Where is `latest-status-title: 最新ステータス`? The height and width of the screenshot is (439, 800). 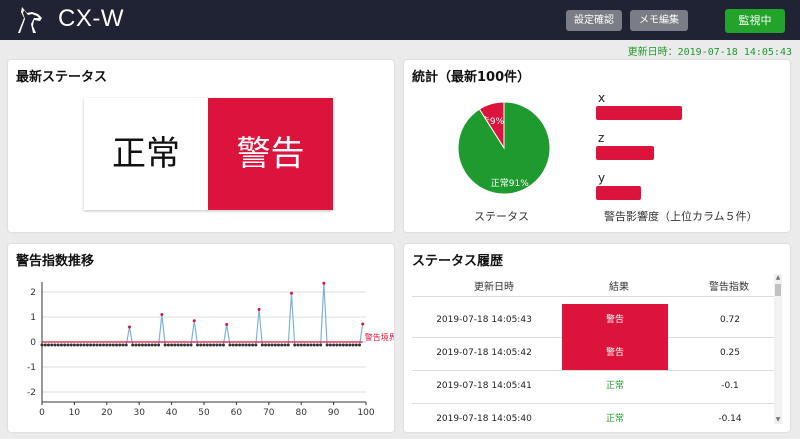
latest-status-title: 最新ステータス is located at coordinates (62, 77).